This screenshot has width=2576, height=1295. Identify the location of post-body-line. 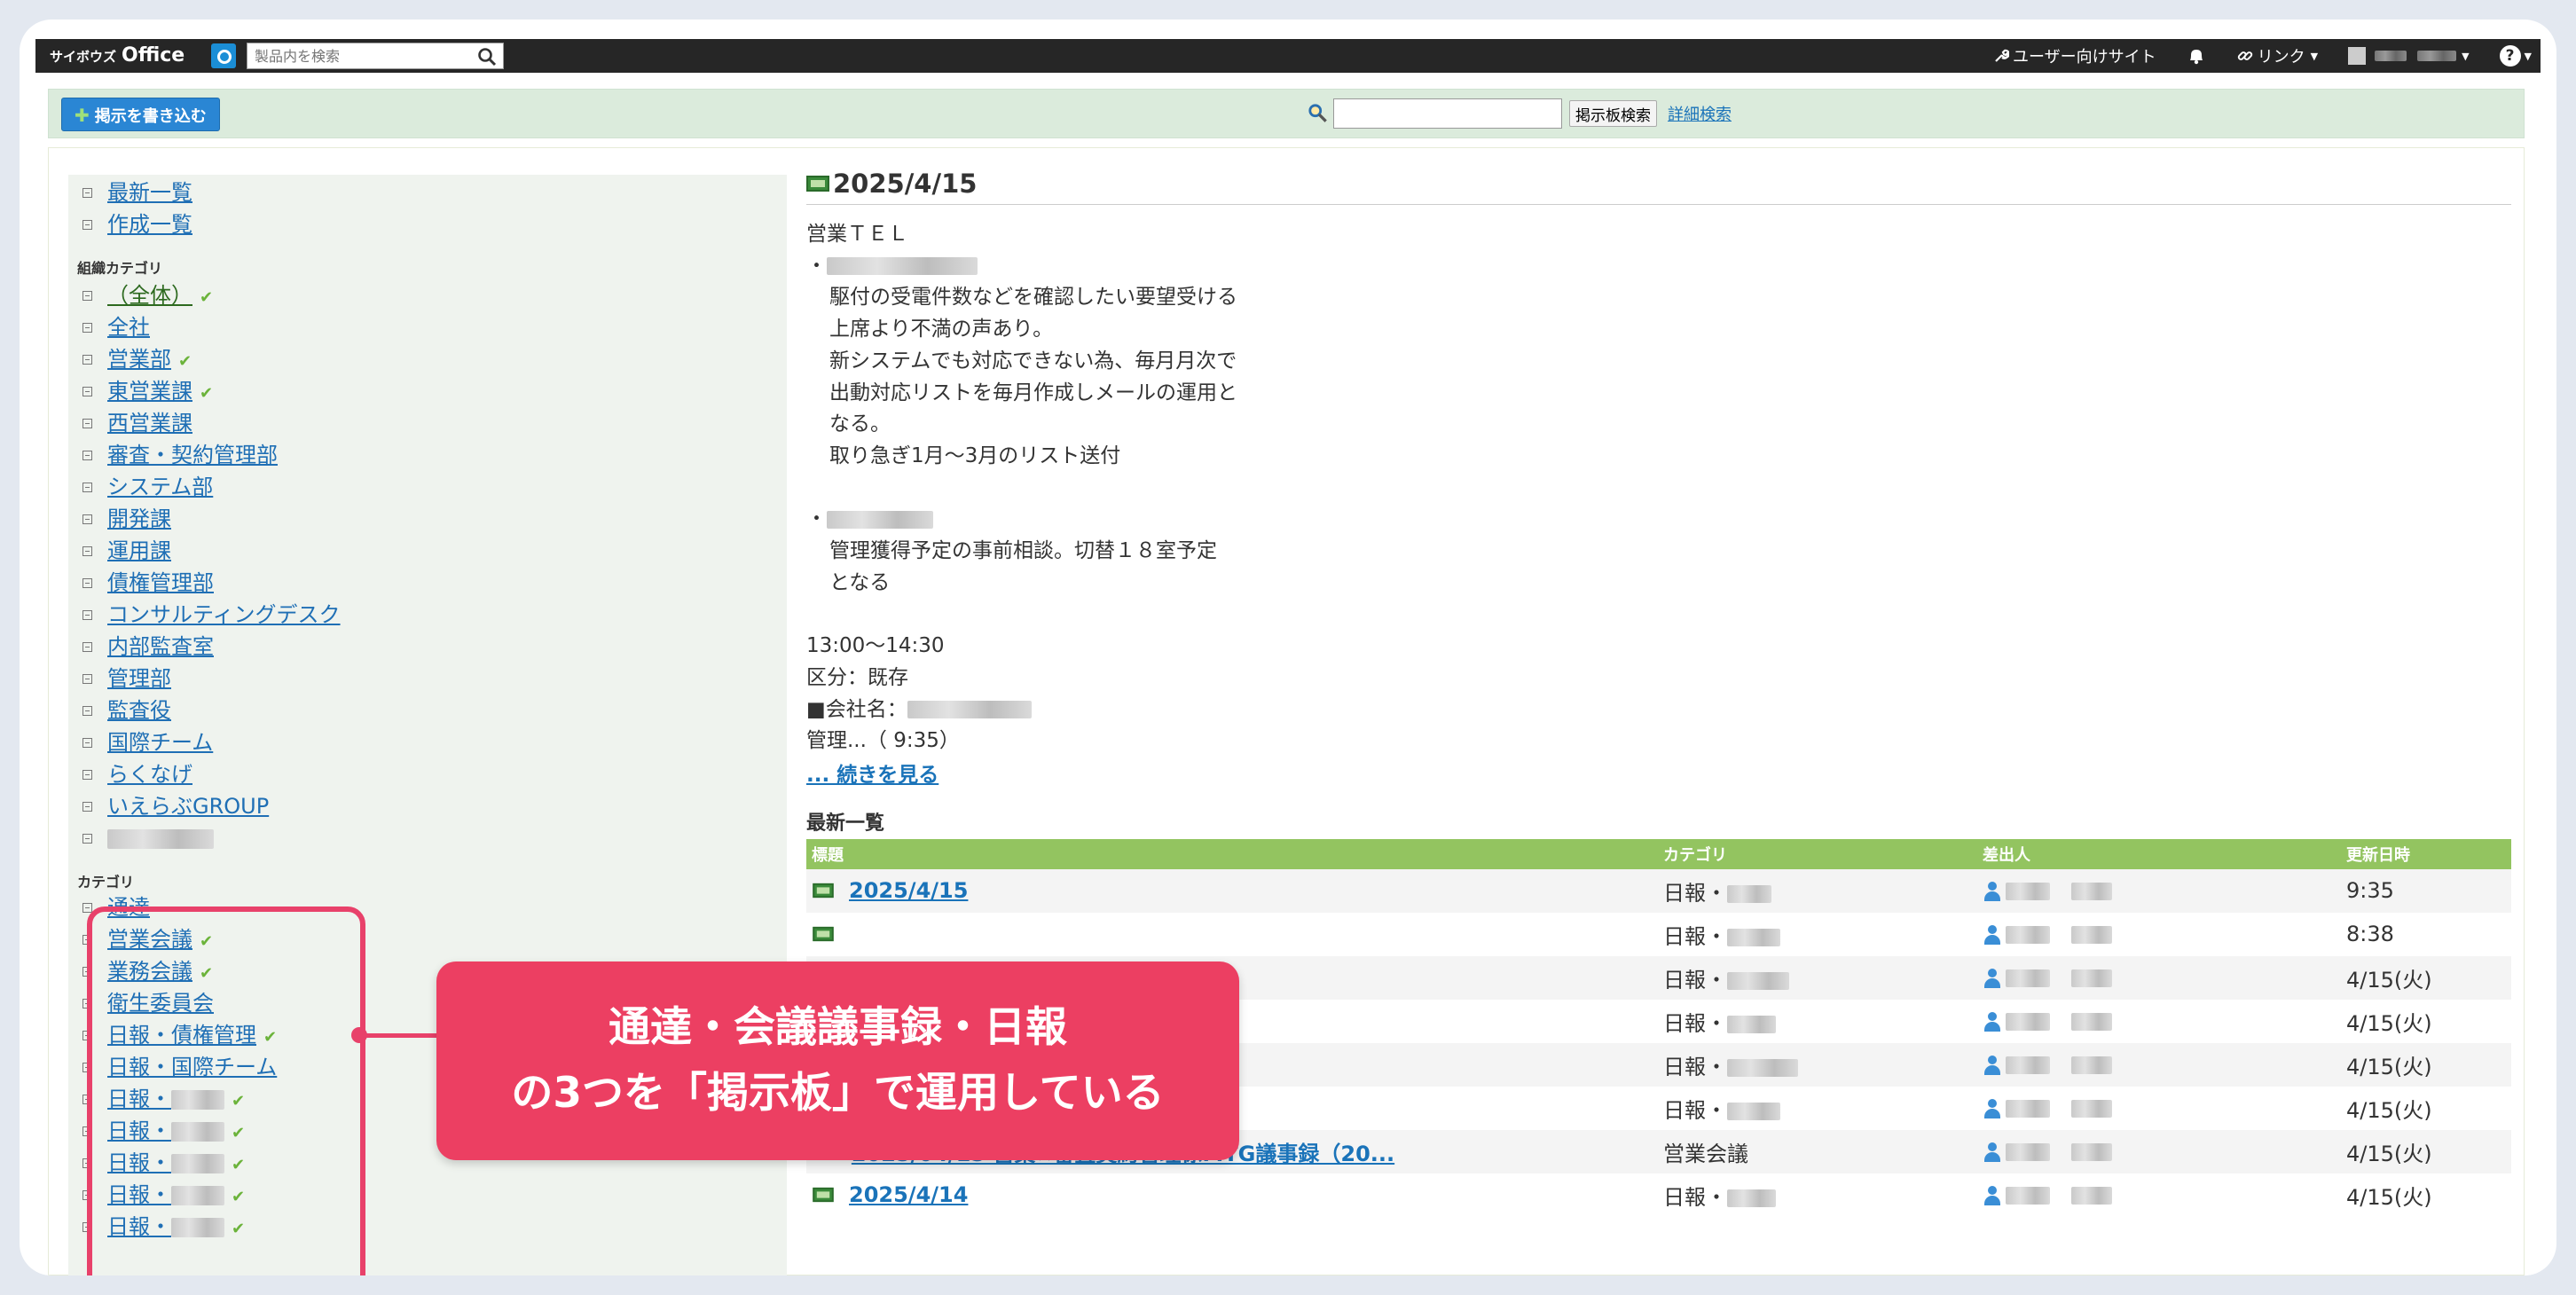
(1658, 489).